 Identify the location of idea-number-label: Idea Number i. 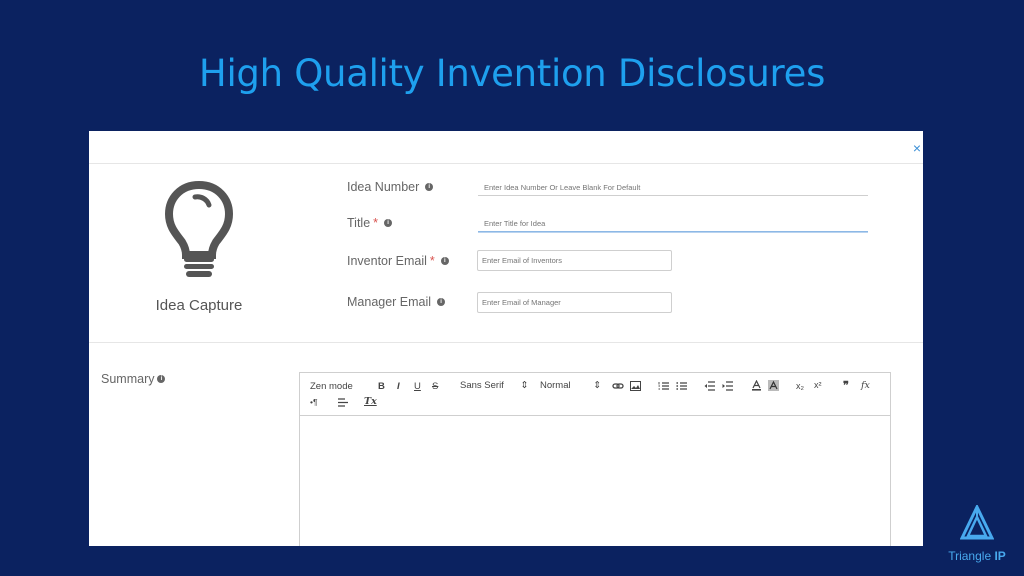
(390, 187).